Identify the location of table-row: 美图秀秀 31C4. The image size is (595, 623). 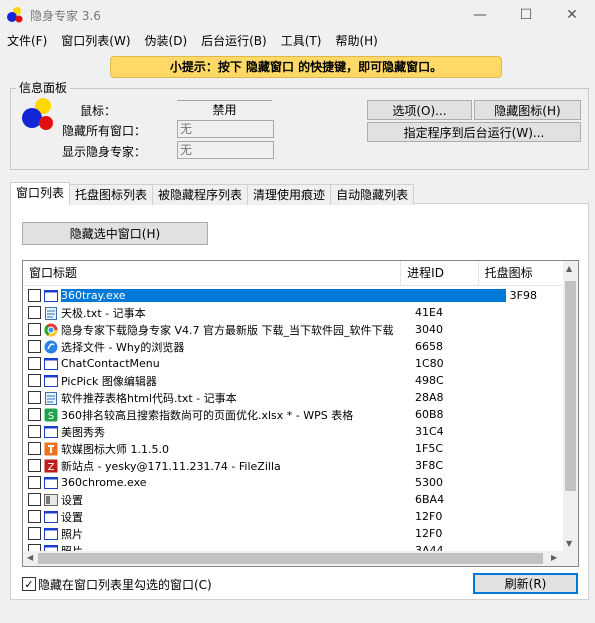
(293, 431).